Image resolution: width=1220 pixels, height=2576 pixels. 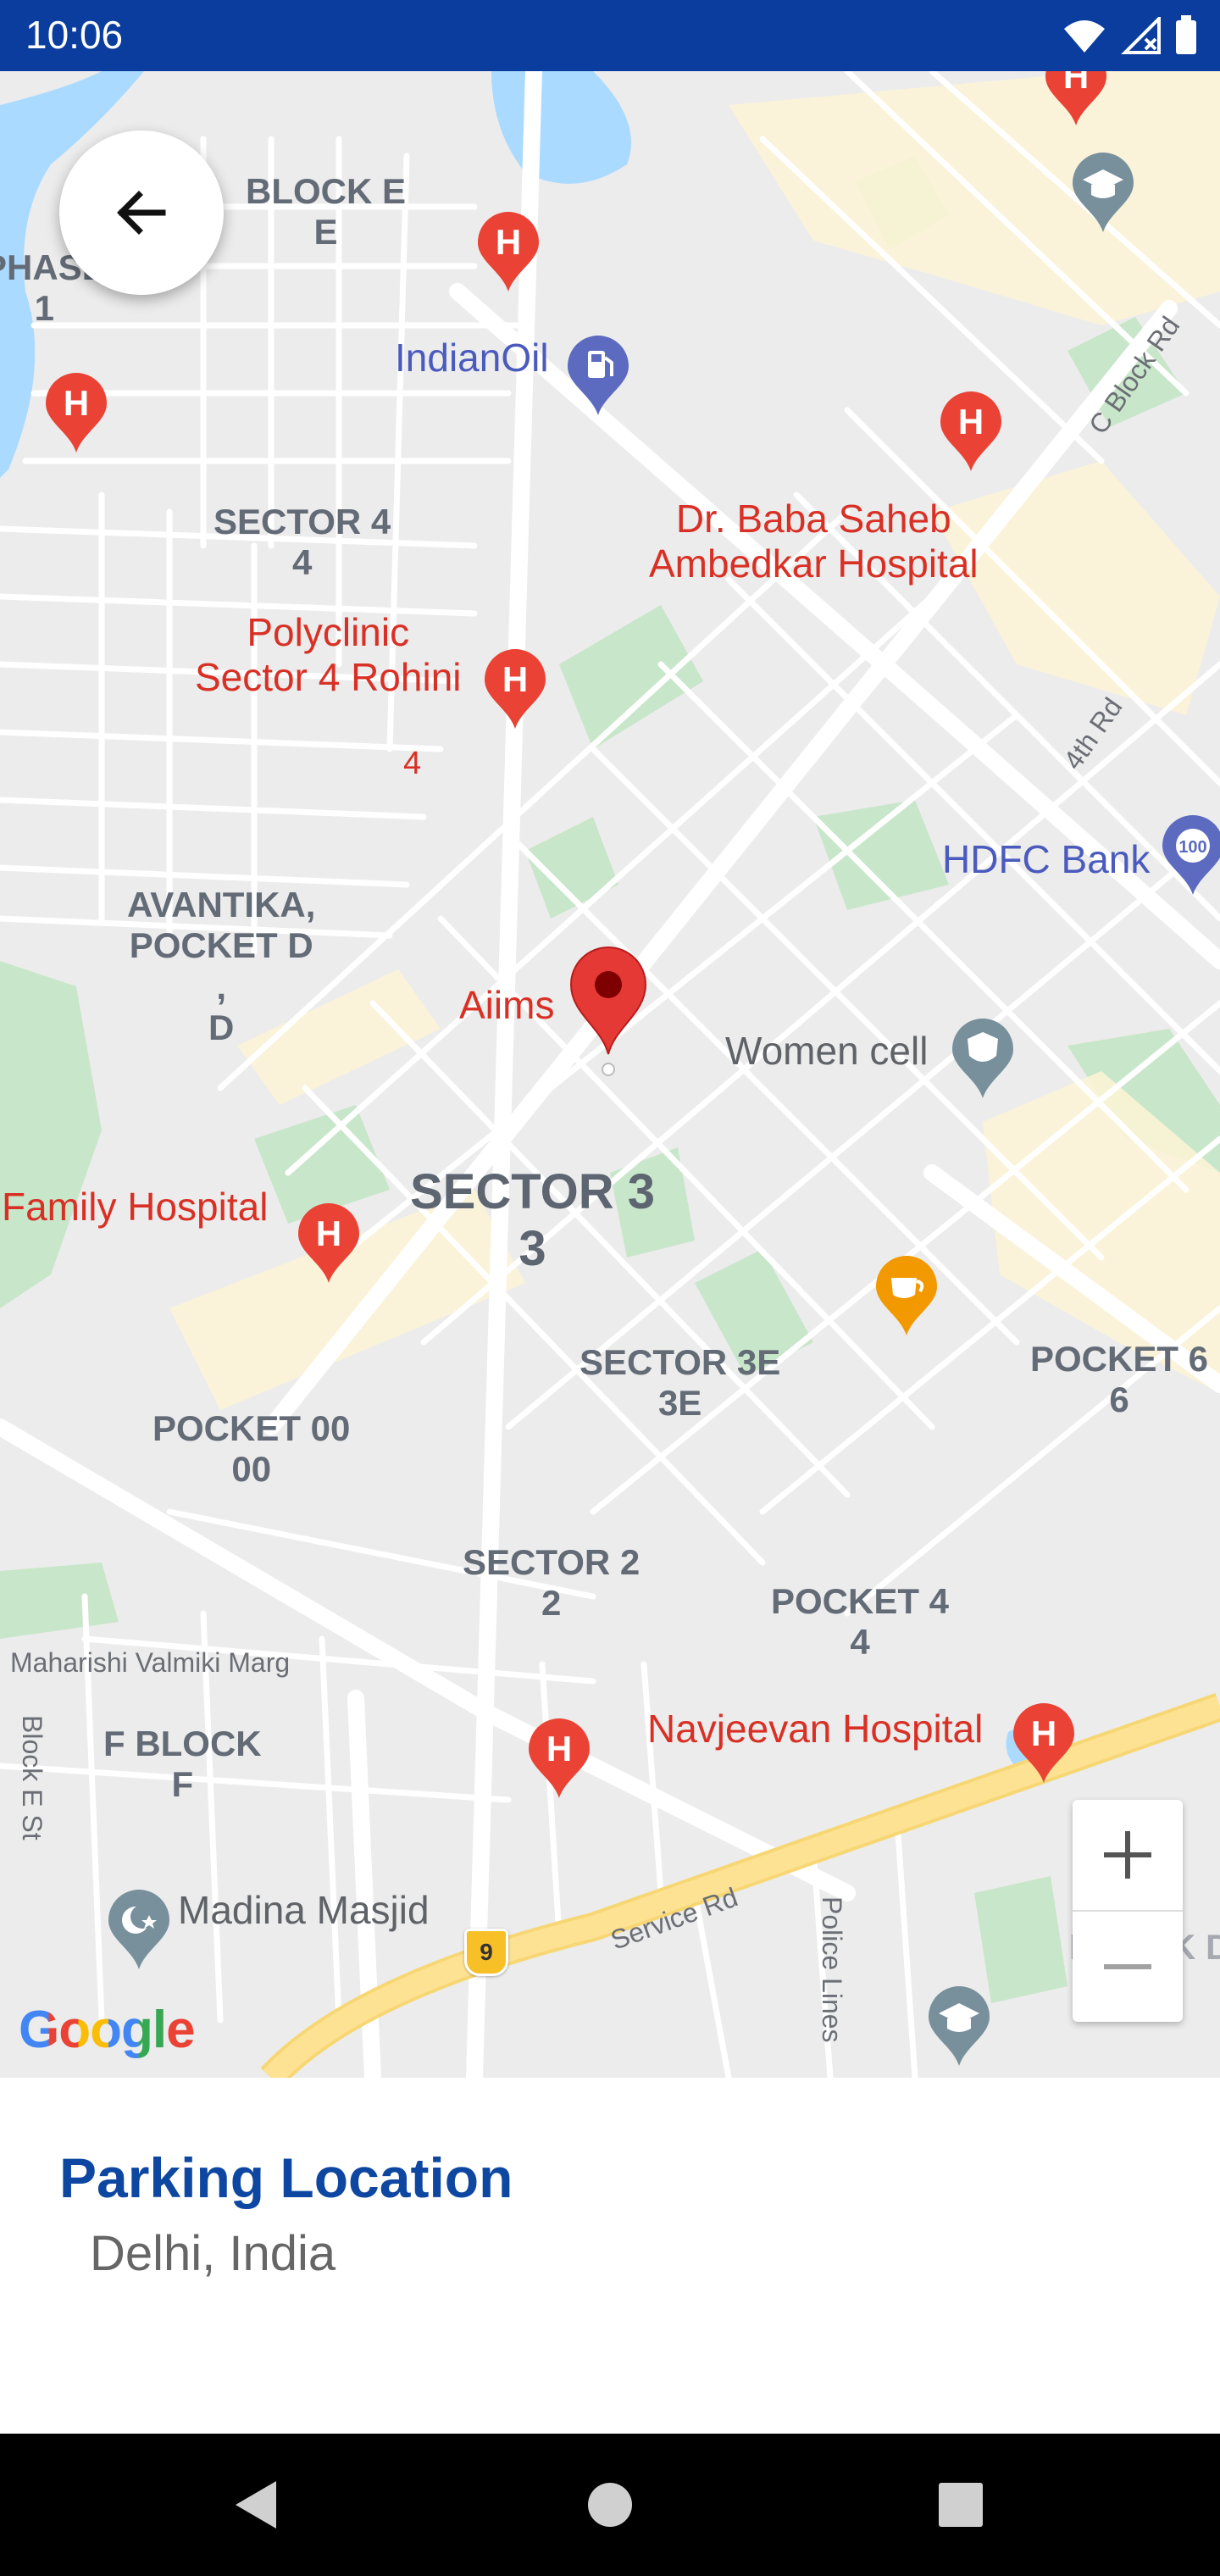 I want to click on google-logo: Google, so click(x=107, y=2030).